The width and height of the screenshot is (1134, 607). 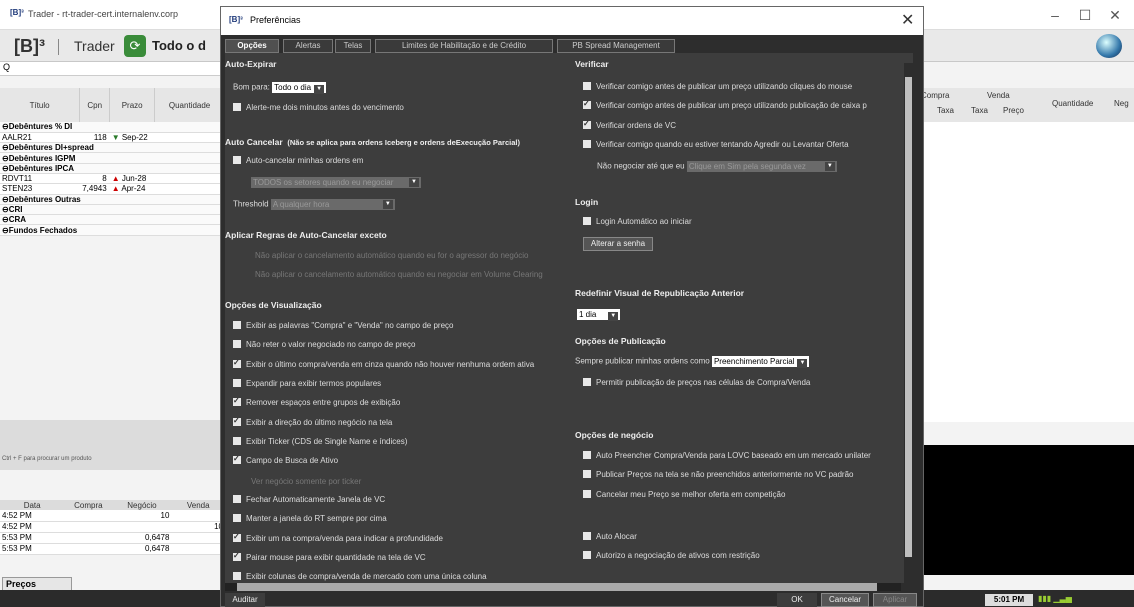 What do you see at coordinates (95, 105) in the screenshot?
I see `col-cpn: Cpn` at bounding box center [95, 105].